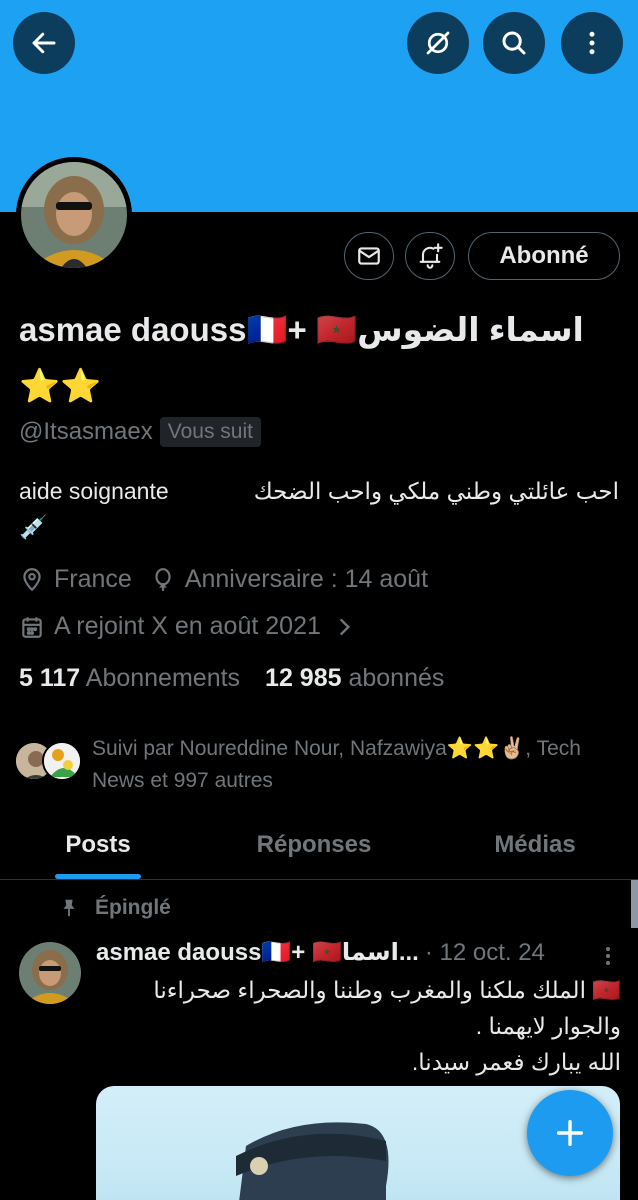  I want to click on birthday-text: Anniversaire : 14 août, so click(306, 579).